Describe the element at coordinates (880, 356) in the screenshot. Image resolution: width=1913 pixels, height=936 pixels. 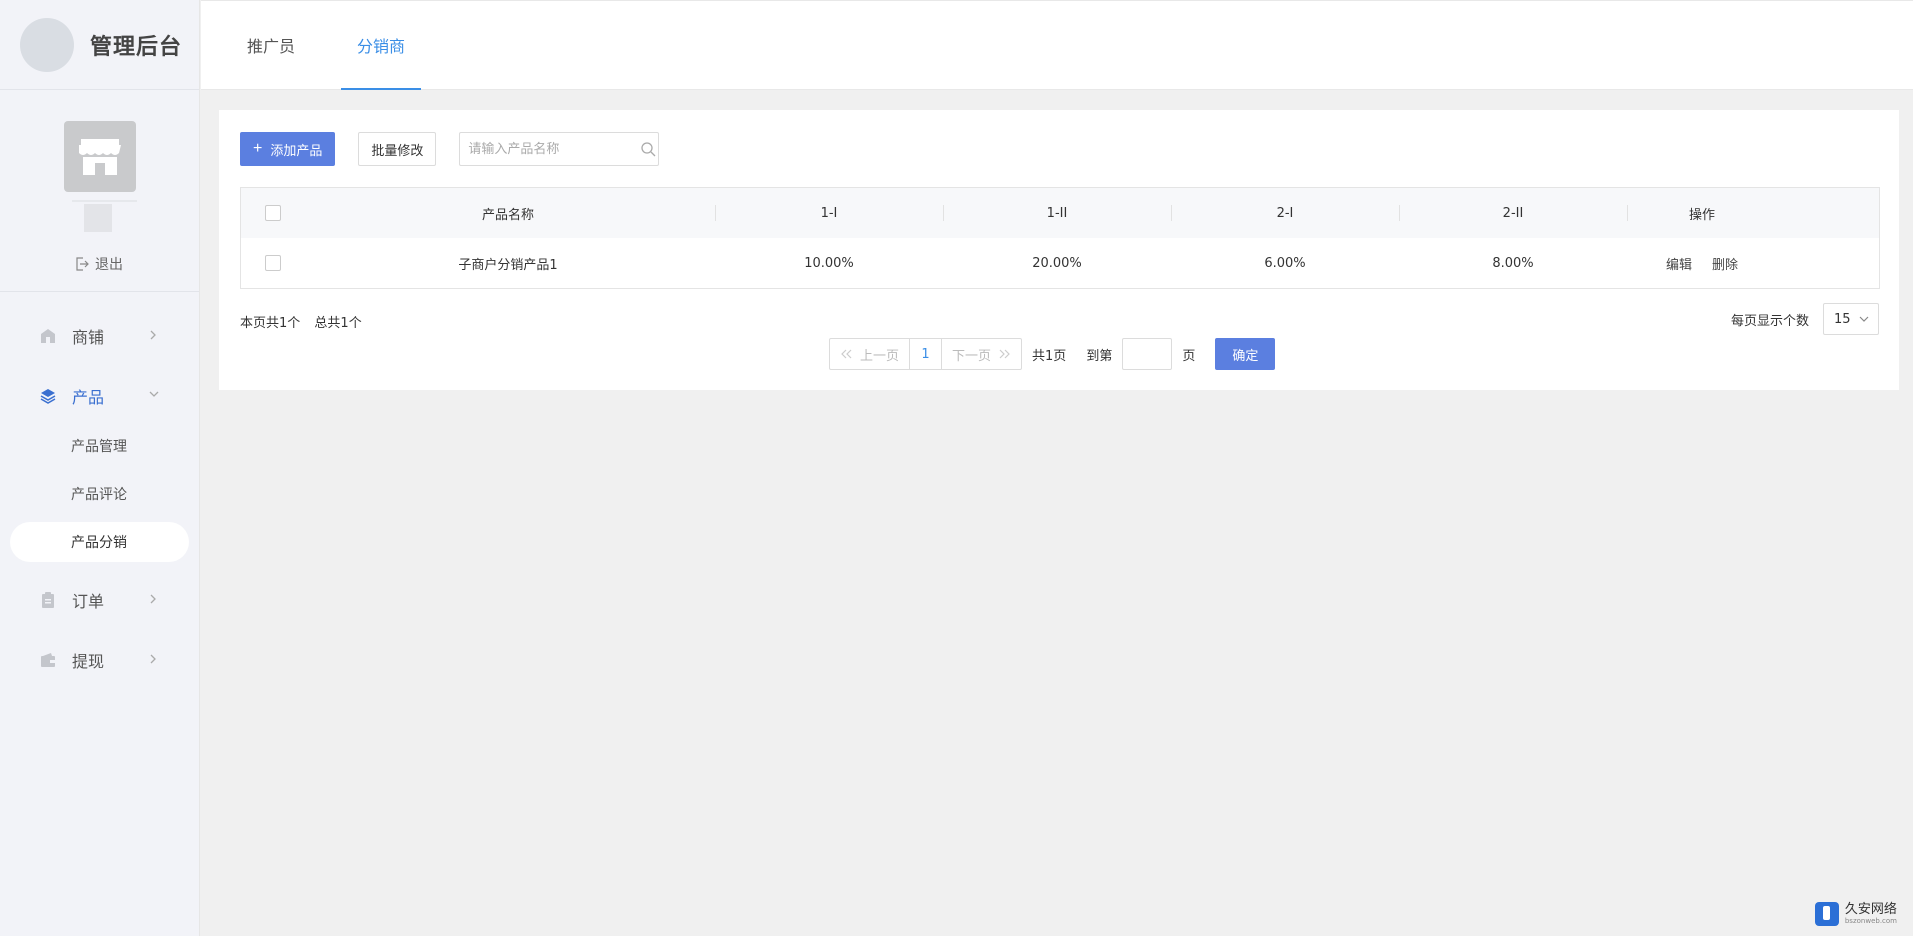
I see `prev-page-label: 上一页` at that location.